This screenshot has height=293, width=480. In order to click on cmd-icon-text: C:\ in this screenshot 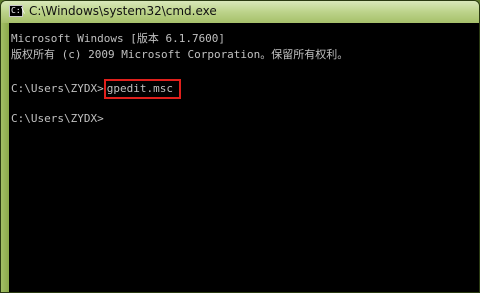, I will do `click(18, 10)`.